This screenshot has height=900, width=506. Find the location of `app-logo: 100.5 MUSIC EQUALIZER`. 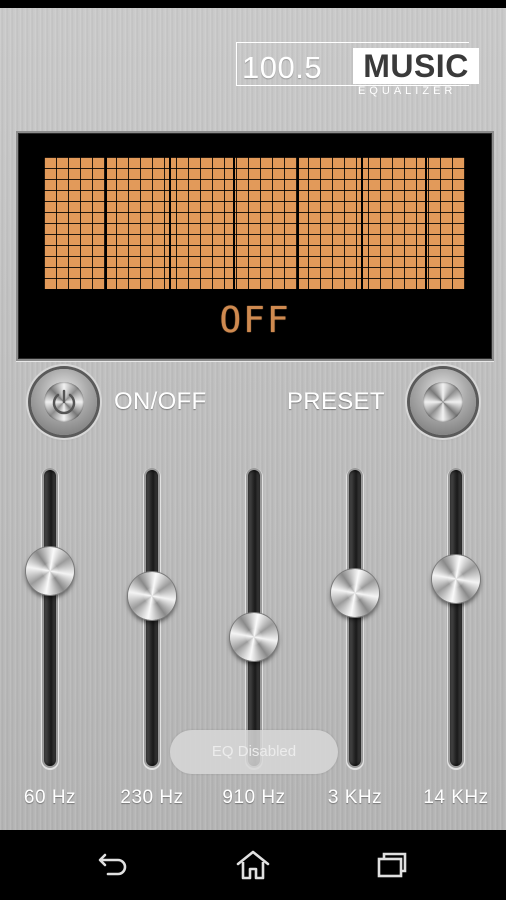

app-logo: 100.5 MUSIC EQUALIZER is located at coordinates (358, 72).